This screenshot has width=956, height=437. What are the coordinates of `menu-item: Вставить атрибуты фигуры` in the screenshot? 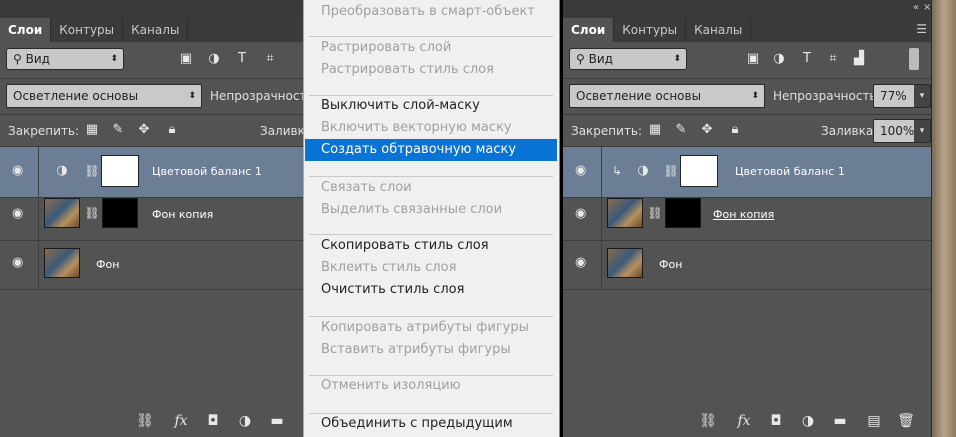 It's located at (416, 349).